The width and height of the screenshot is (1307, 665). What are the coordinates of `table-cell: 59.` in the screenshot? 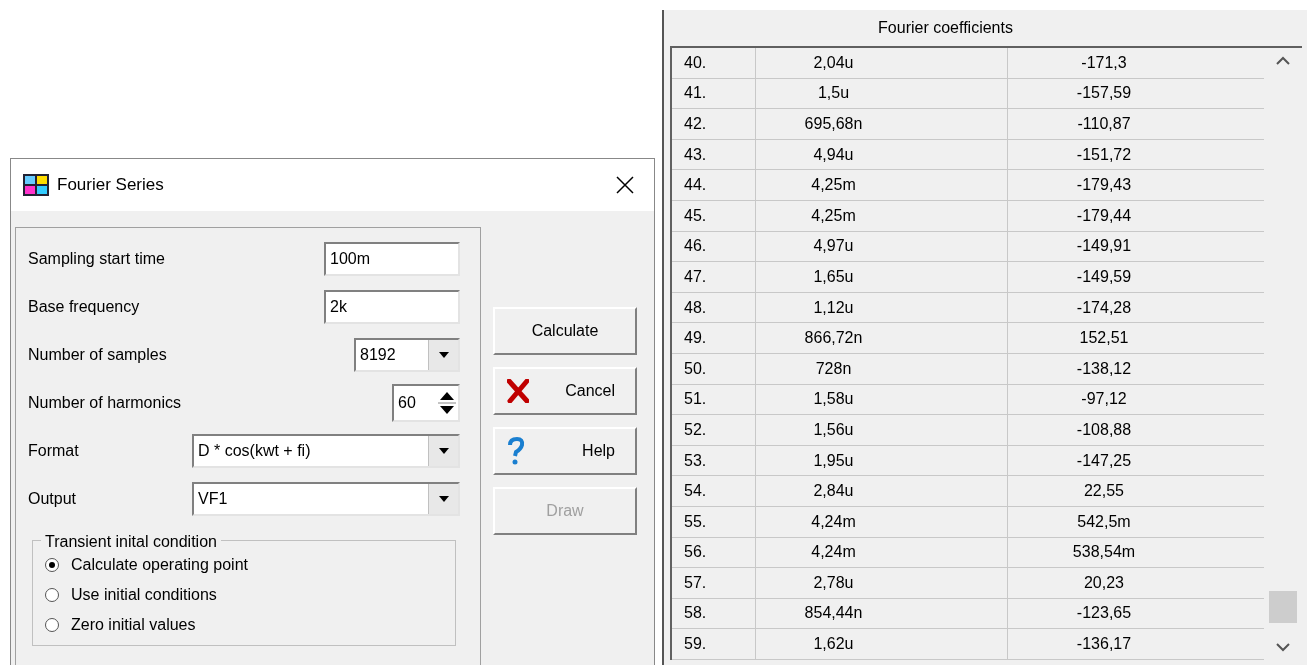 It's located at (714, 644).